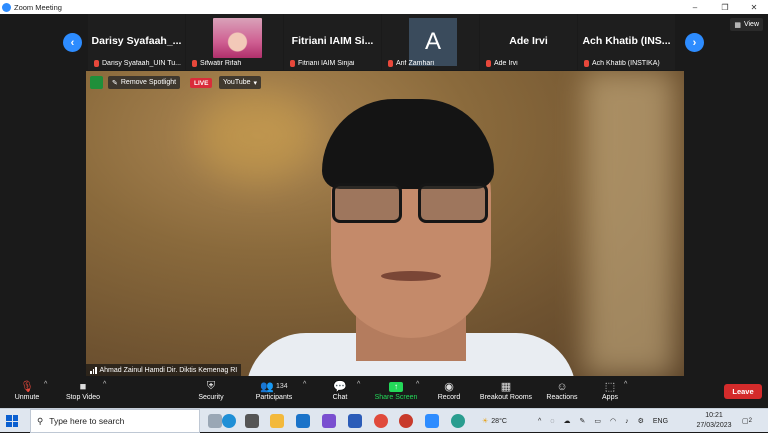 This screenshot has height=433, width=768. I want to click on battery-icon: ▭, so click(597, 421).